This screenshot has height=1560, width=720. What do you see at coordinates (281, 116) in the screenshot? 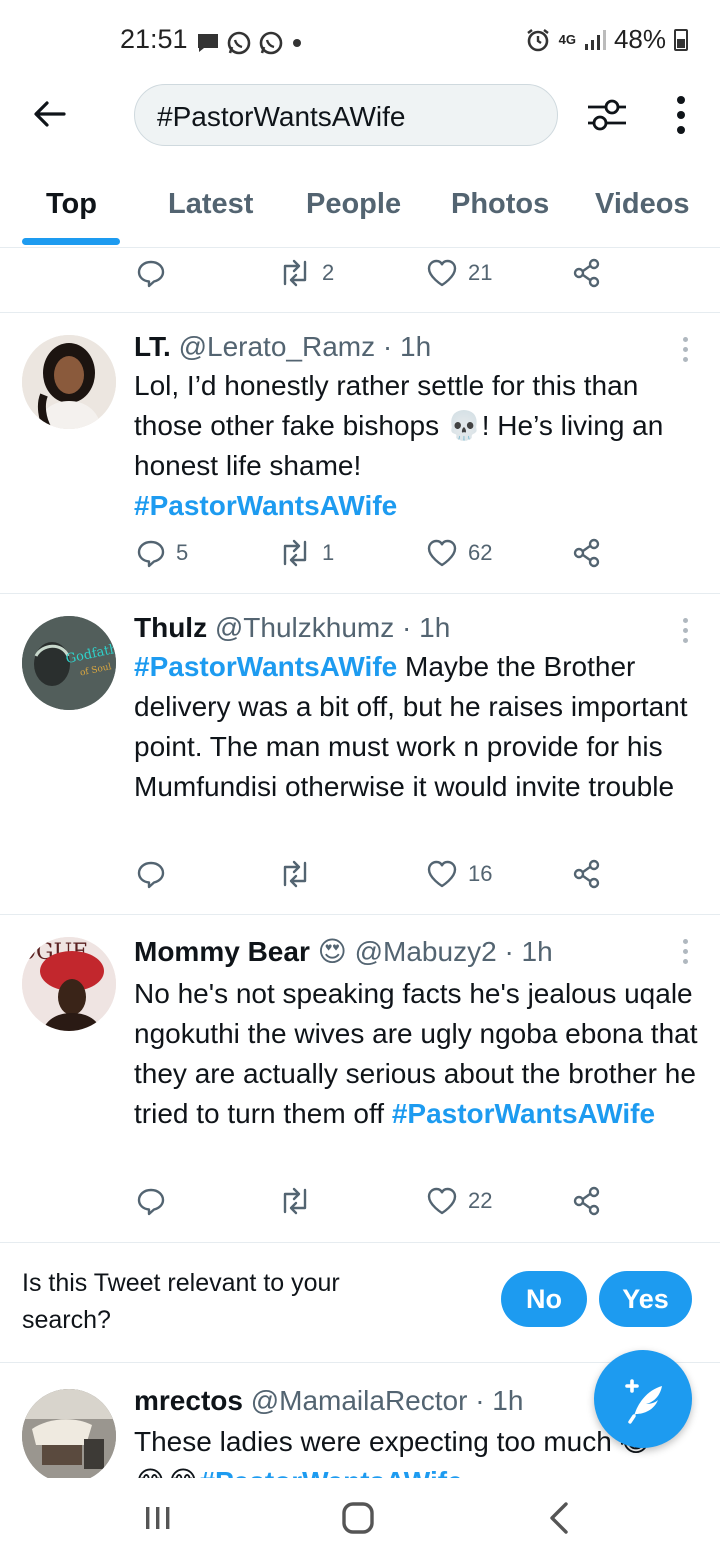
I see `search-query: #PastorWantsAWife` at bounding box center [281, 116].